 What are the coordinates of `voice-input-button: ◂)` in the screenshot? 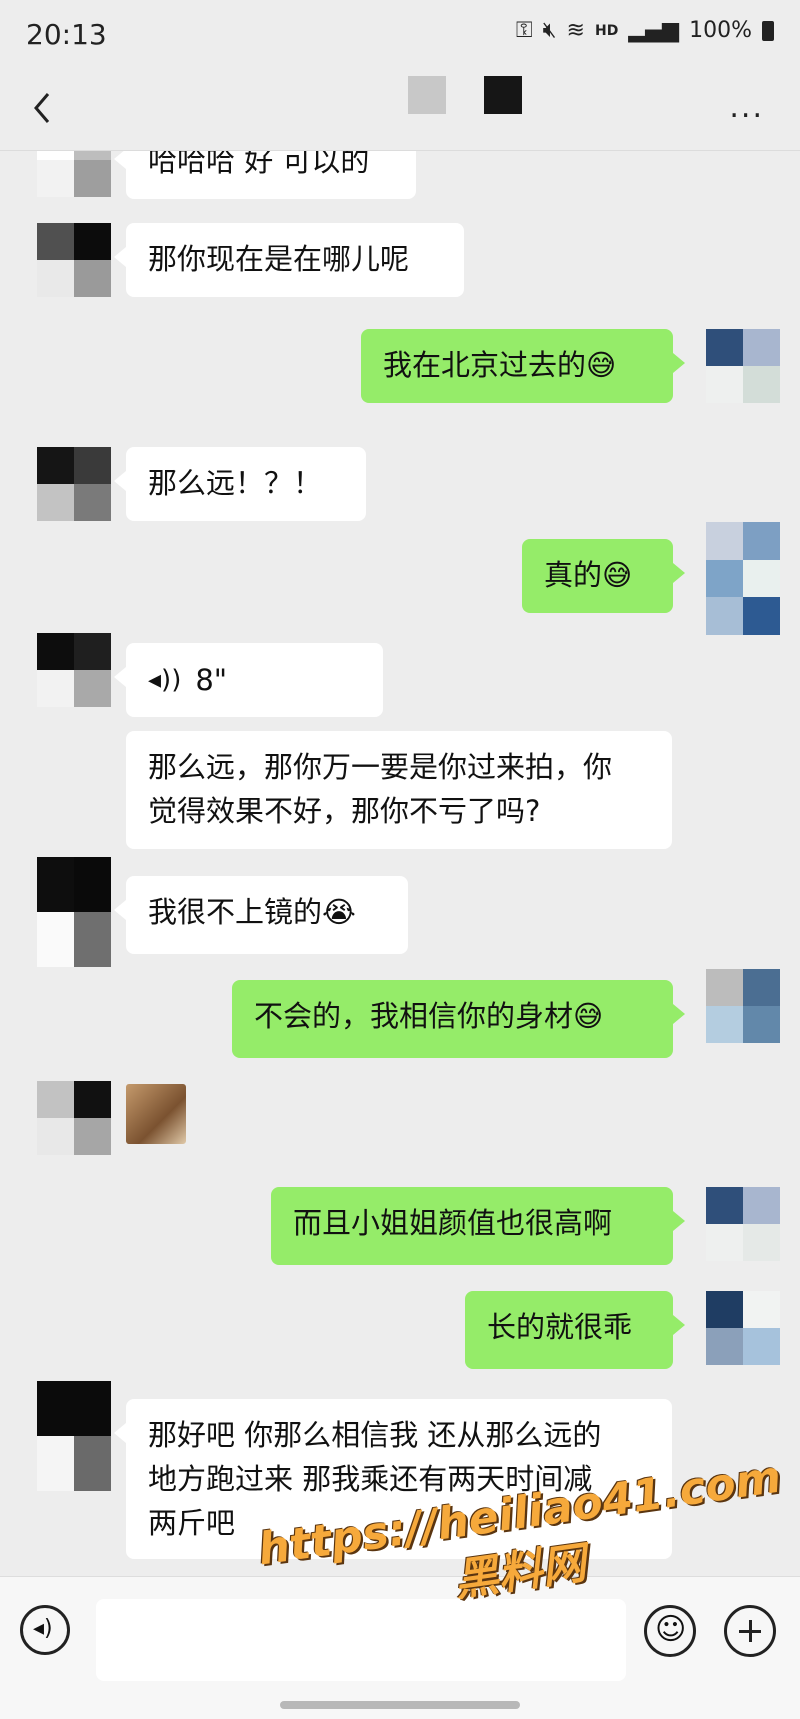 It's located at (45, 1630).